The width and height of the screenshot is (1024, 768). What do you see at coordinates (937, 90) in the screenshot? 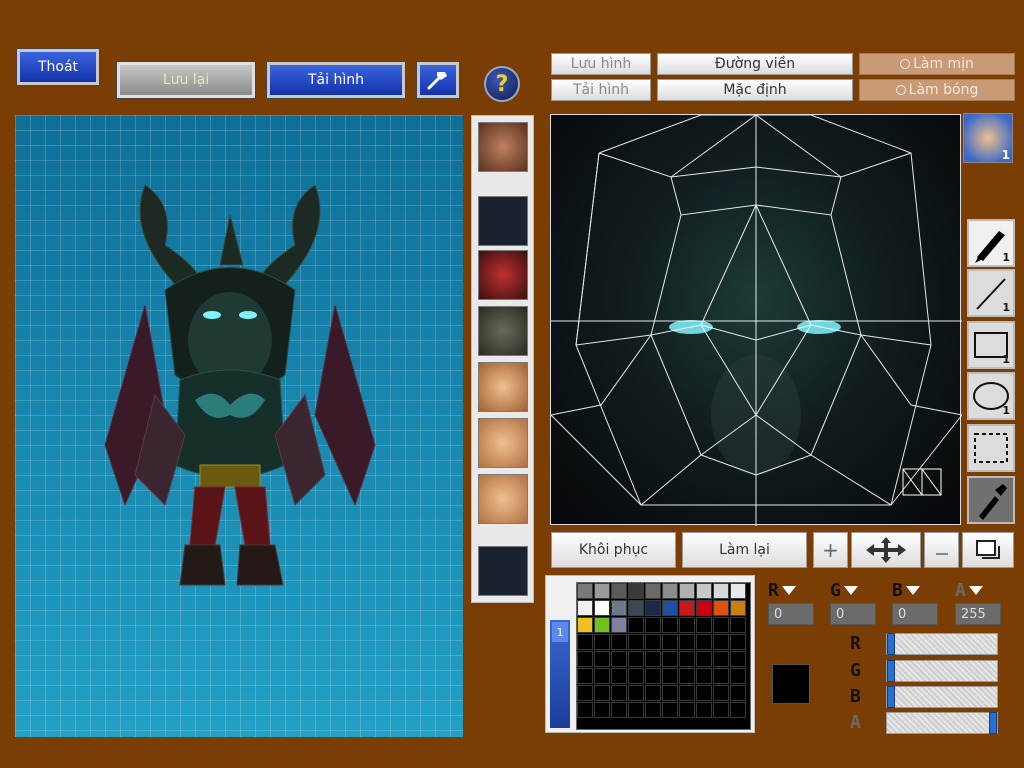
I see `shade-radio: Làm bóng` at bounding box center [937, 90].